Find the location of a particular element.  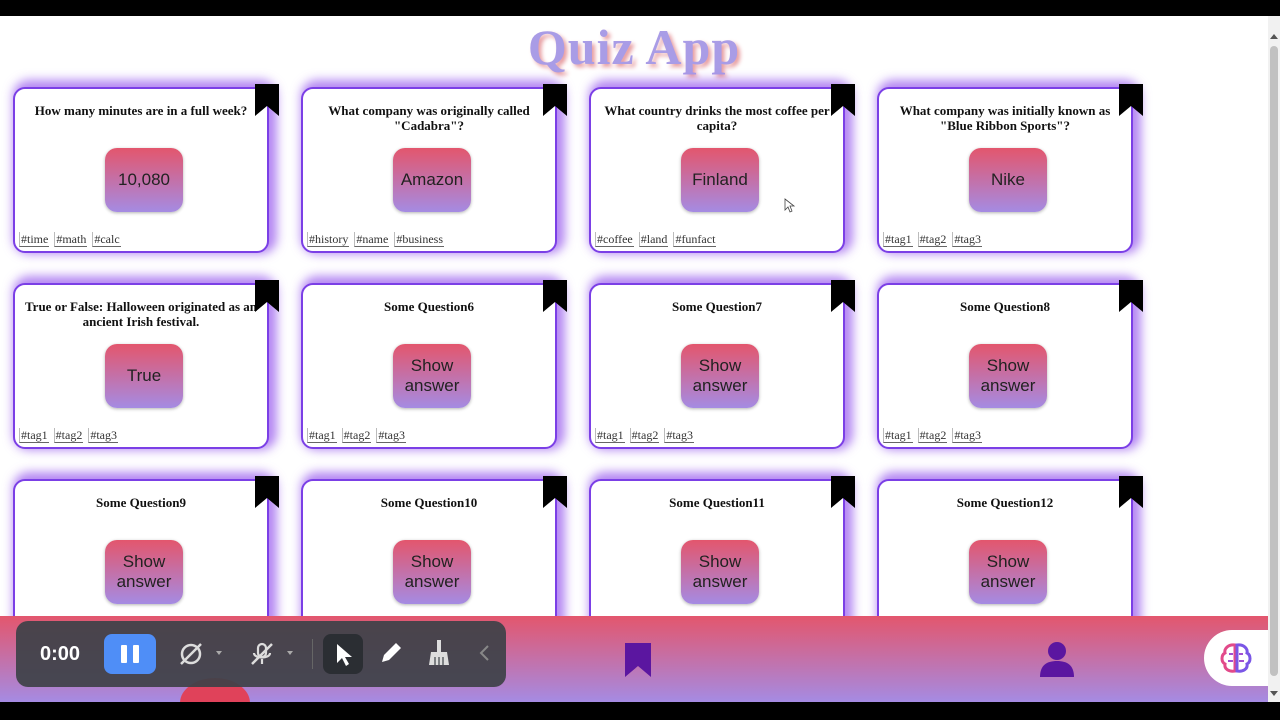

pointer-icon is located at coordinates (344, 655).